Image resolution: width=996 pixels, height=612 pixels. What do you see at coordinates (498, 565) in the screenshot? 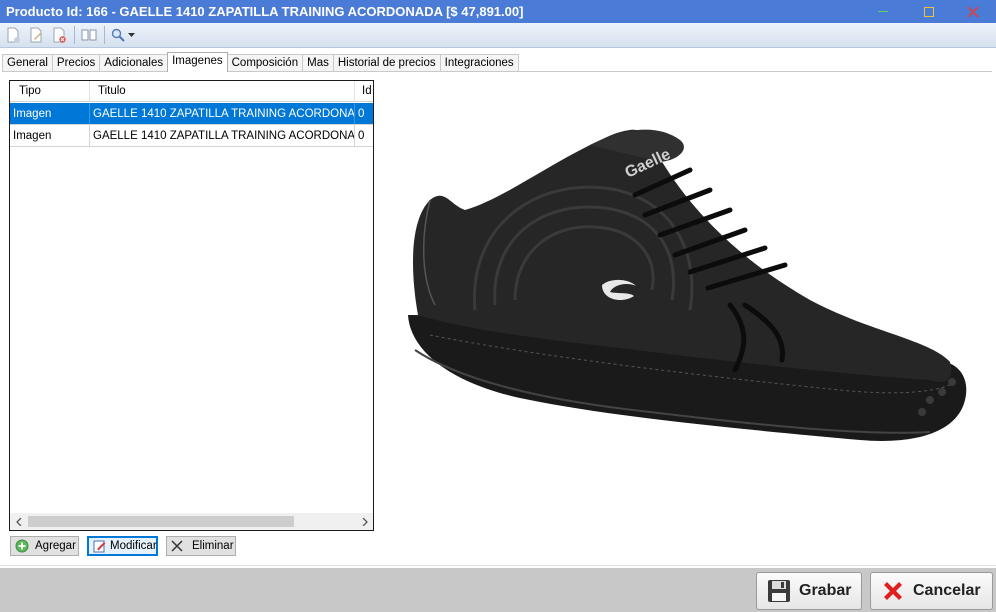
I see `footer-divider` at bounding box center [498, 565].